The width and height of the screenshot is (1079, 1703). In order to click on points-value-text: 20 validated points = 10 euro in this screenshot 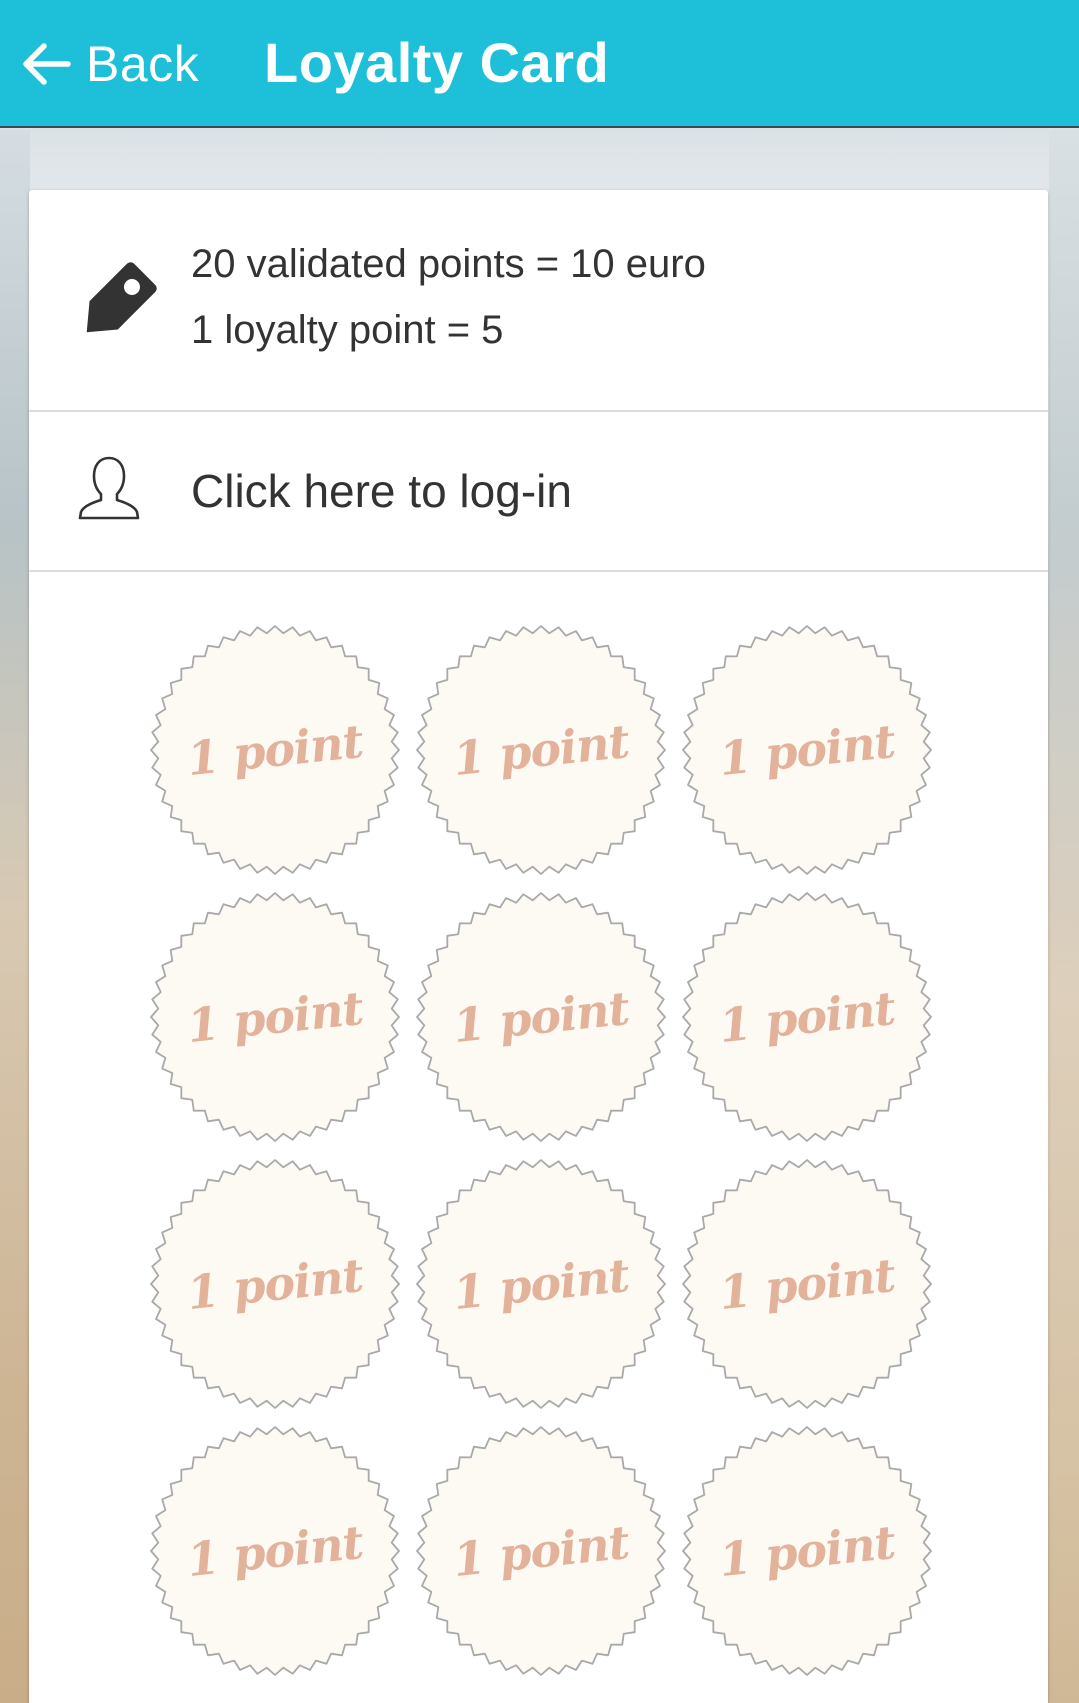, I will do `click(448, 264)`.